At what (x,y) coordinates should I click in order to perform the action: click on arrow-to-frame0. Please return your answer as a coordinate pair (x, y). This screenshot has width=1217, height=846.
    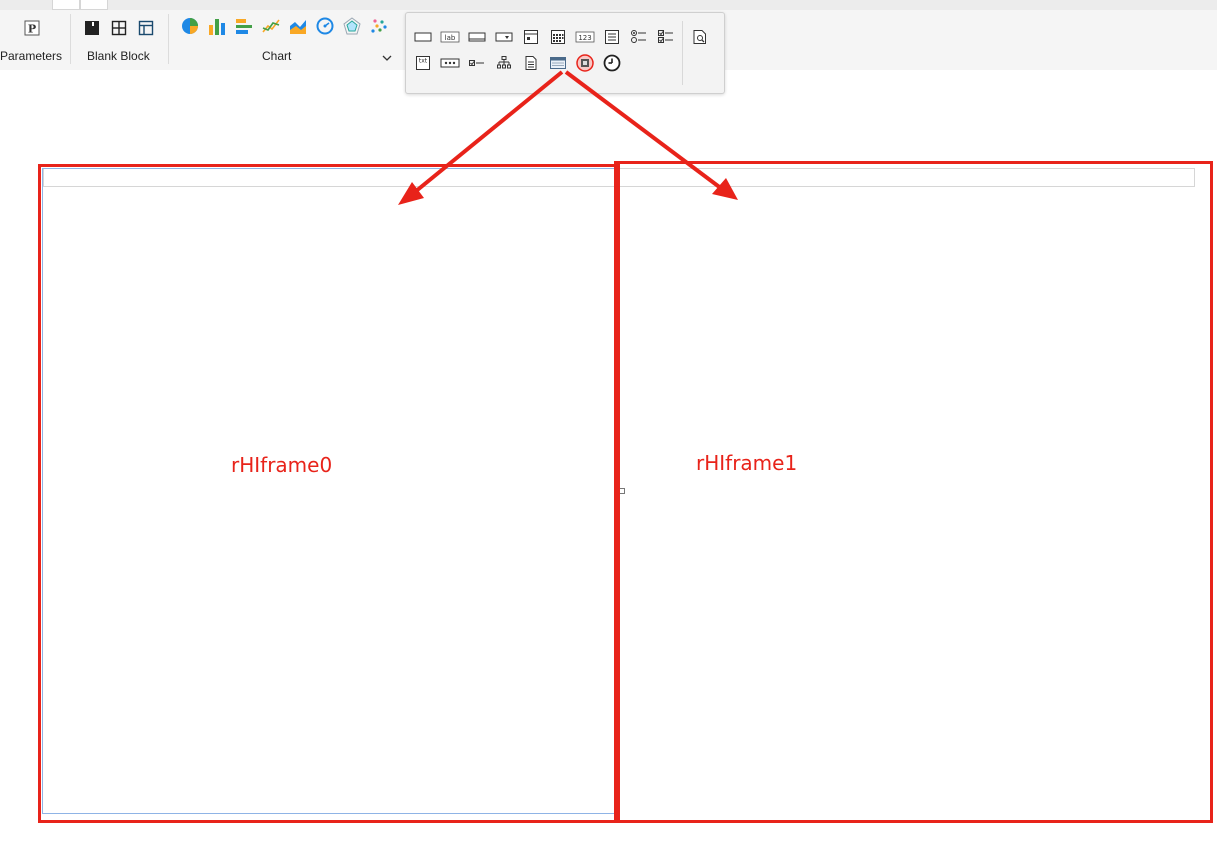
    Looking at the image, I should click on (486, 134).